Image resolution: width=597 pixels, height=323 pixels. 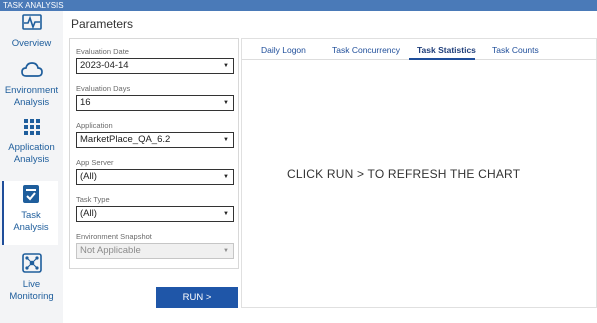 What do you see at coordinates (85, 102) in the screenshot?
I see `evaluation-days-value: 16` at bounding box center [85, 102].